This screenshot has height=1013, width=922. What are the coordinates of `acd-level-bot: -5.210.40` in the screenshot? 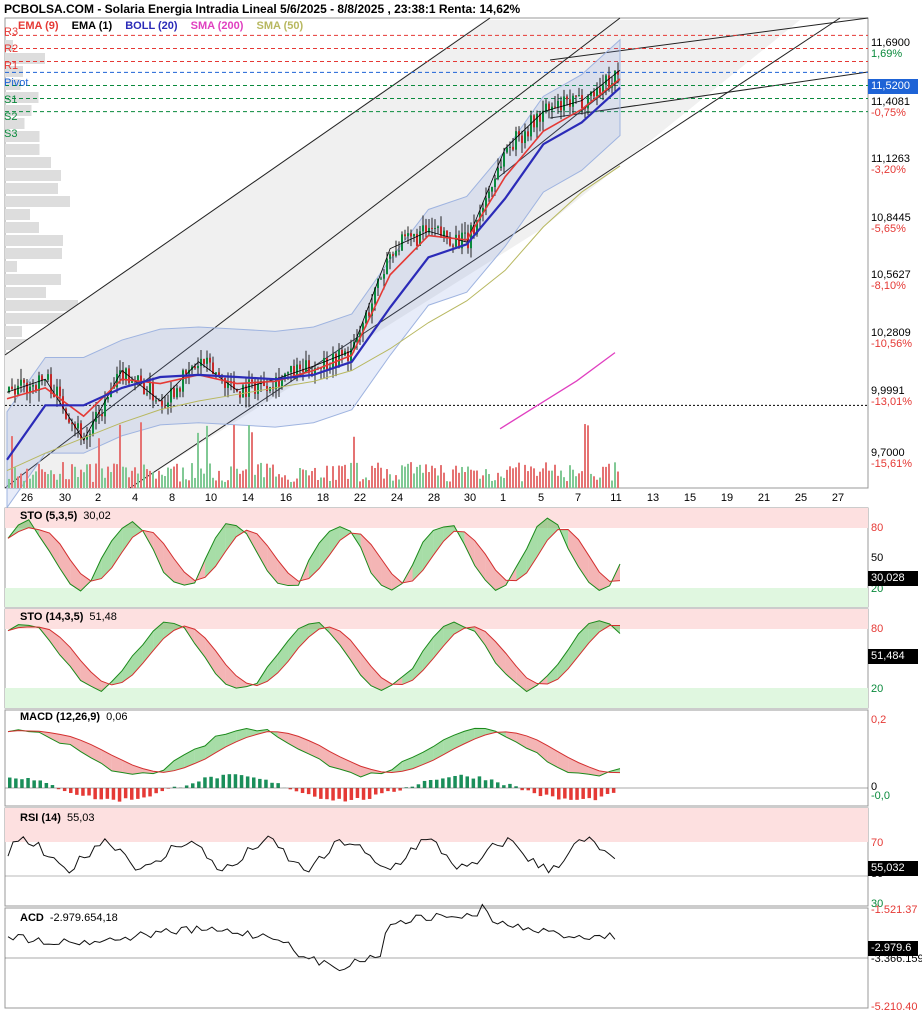 It's located at (894, 1007).